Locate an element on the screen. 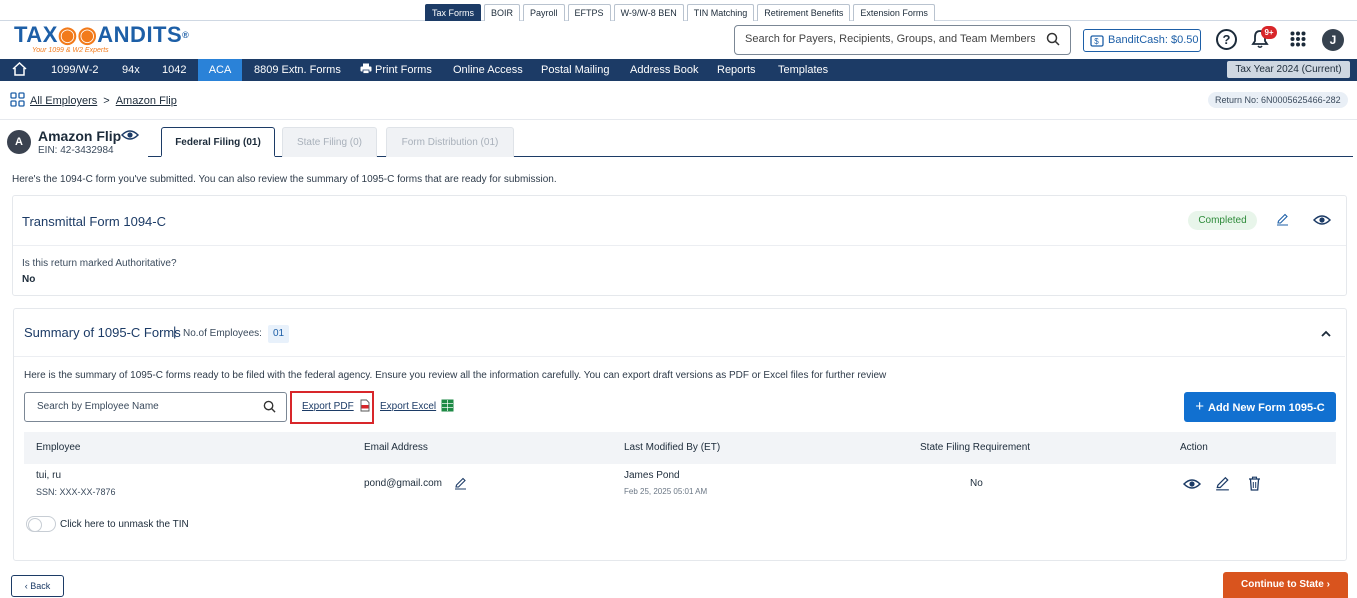 The width and height of the screenshot is (1357, 598). col-last-modified-by: Last Modified By (ET) is located at coordinates (672, 447).